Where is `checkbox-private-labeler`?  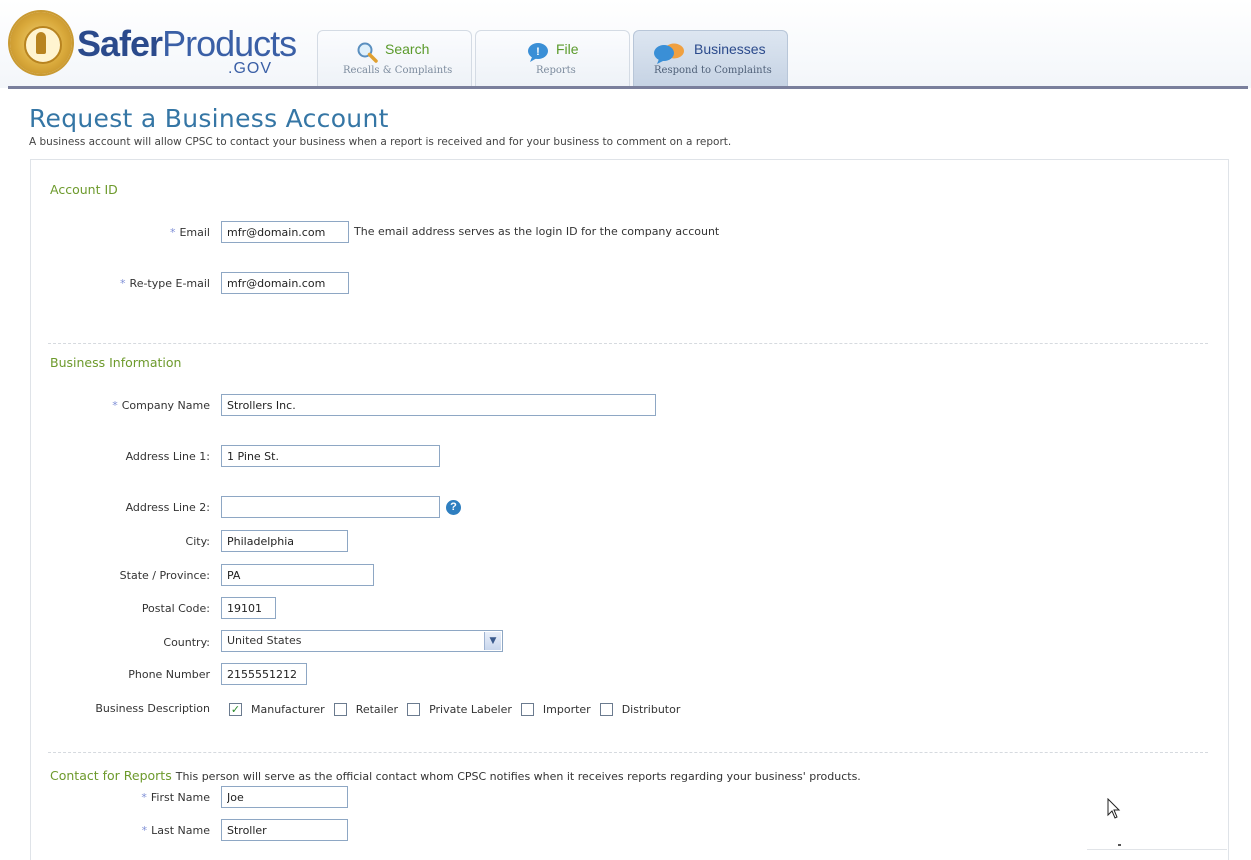 checkbox-private-labeler is located at coordinates (414, 709).